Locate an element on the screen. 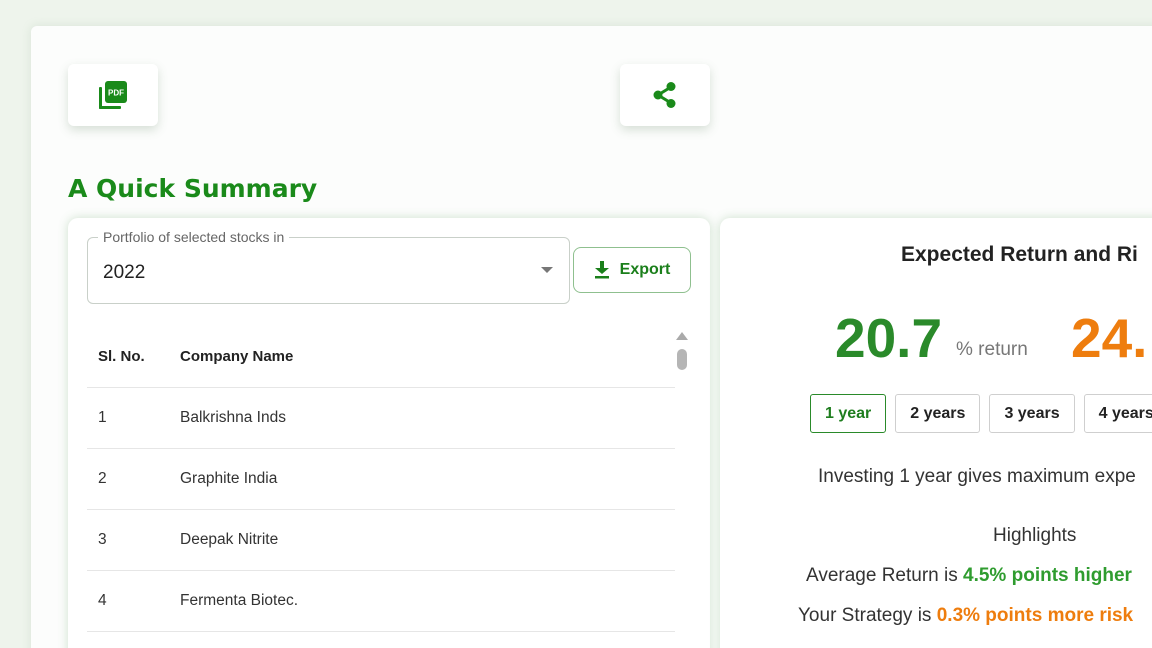 This screenshot has width=1152, height=648. pdf-icon: PDF is located at coordinates (113, 95).